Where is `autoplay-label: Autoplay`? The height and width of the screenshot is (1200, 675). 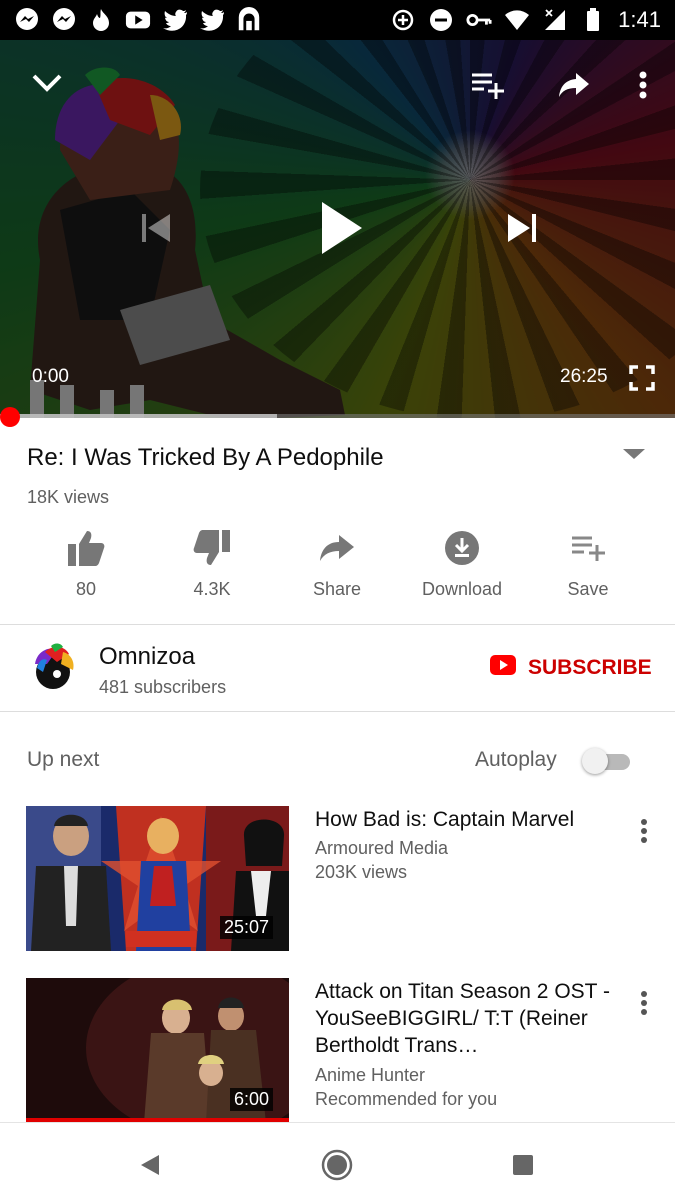
autoplay-label: Autoplay is located at coordinates (516, 759).